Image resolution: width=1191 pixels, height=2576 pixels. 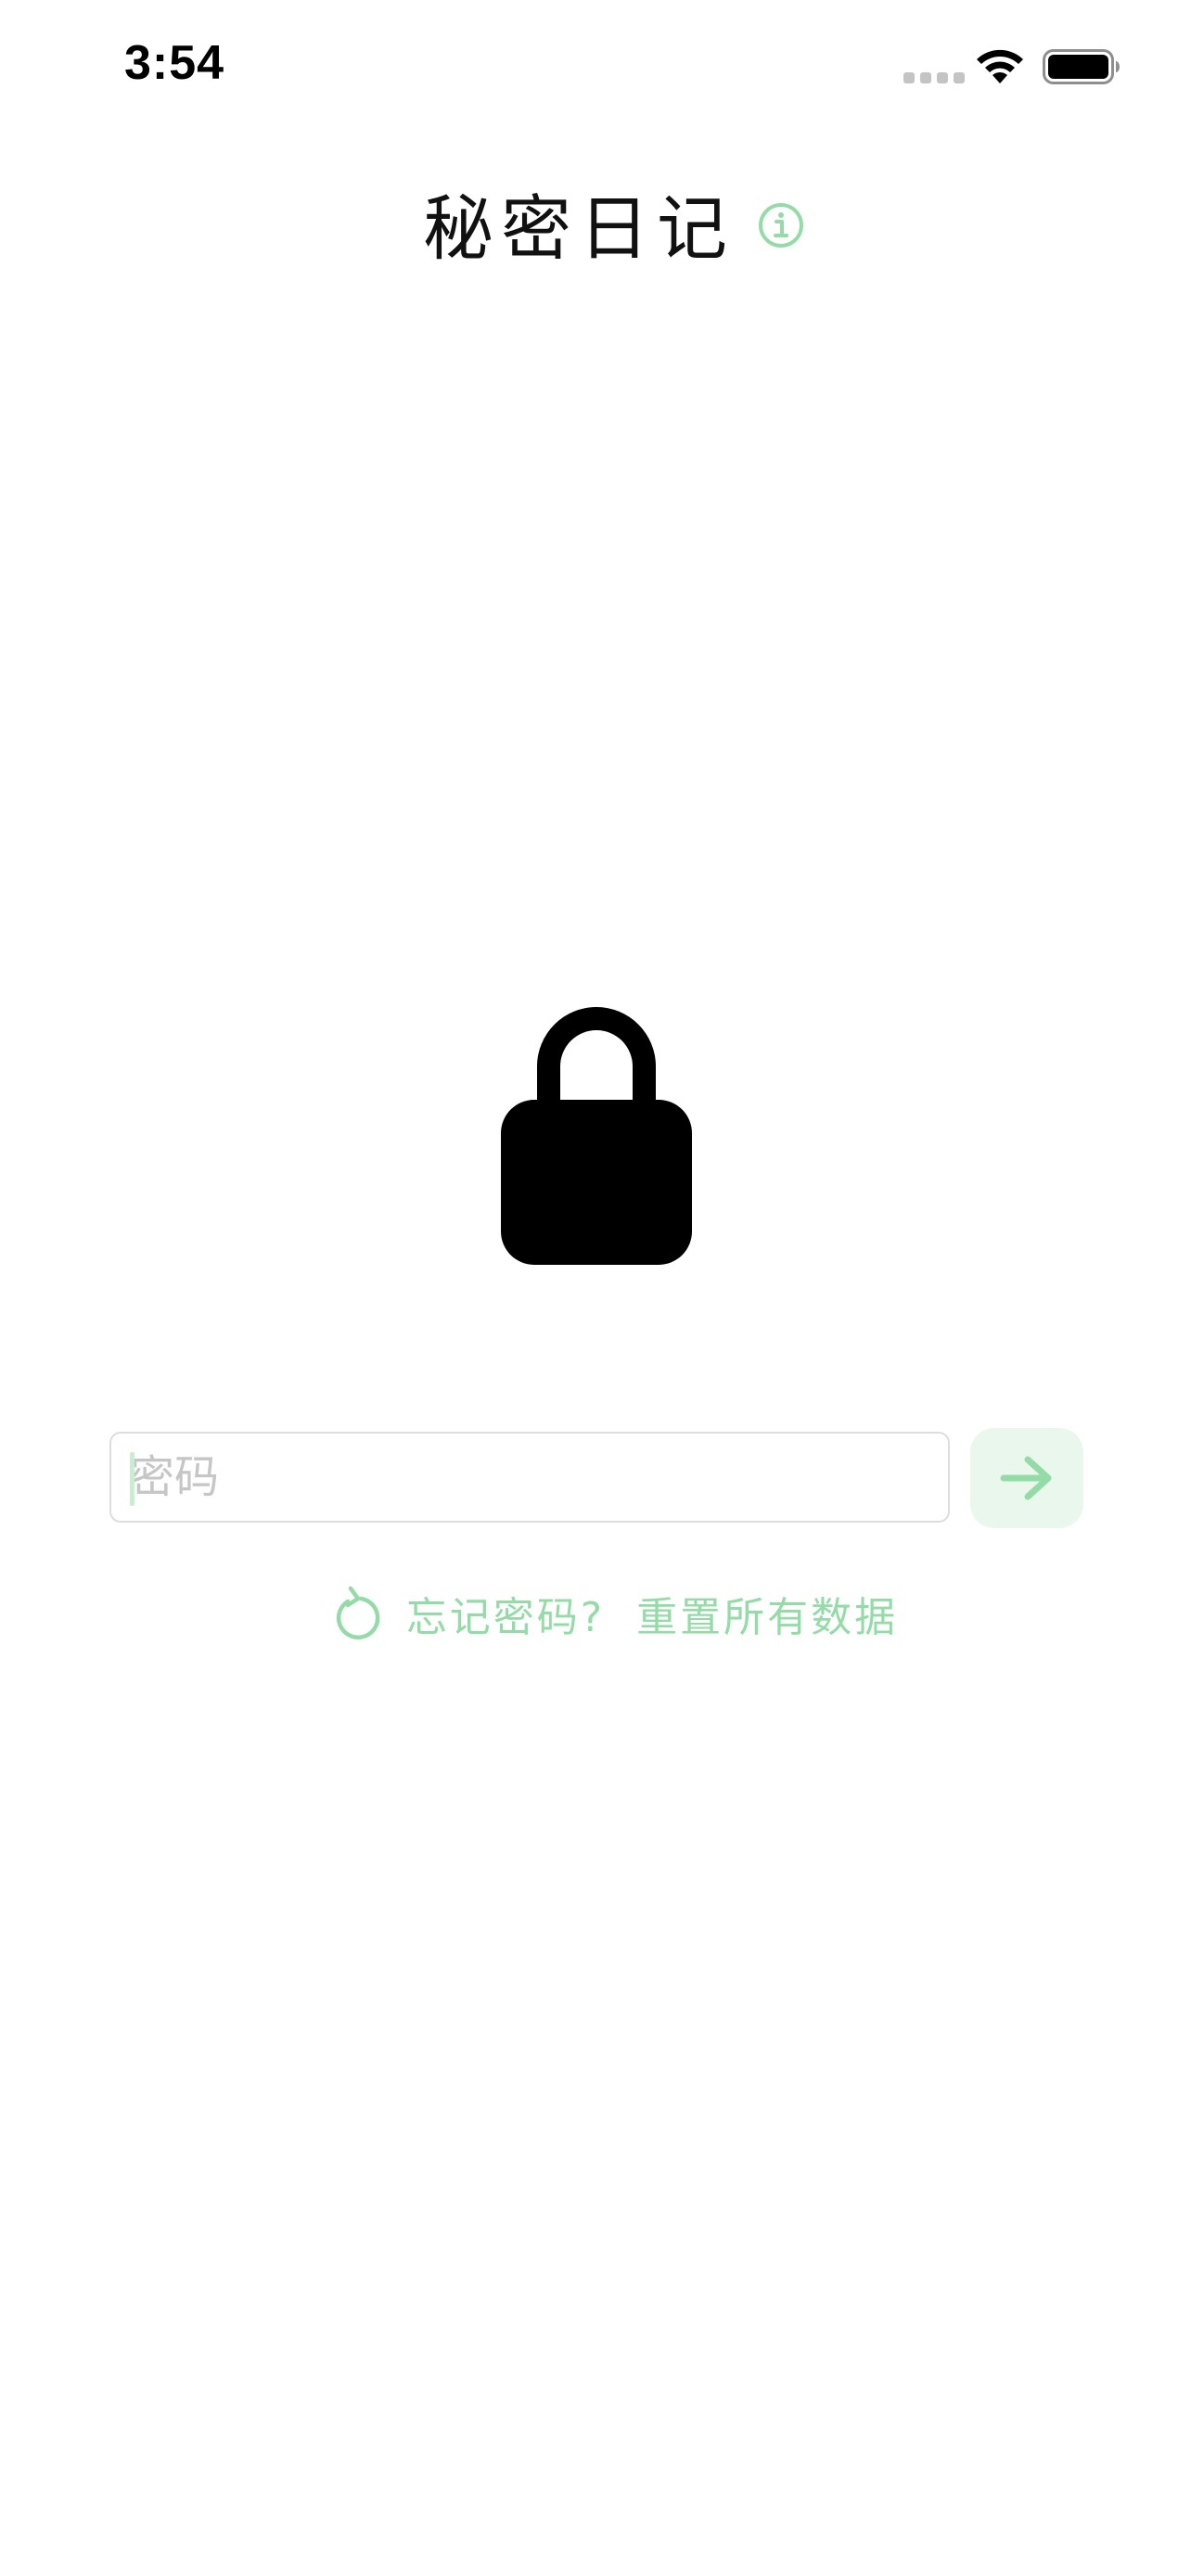 I want to click on password-row, so click(x=596, y=1481).